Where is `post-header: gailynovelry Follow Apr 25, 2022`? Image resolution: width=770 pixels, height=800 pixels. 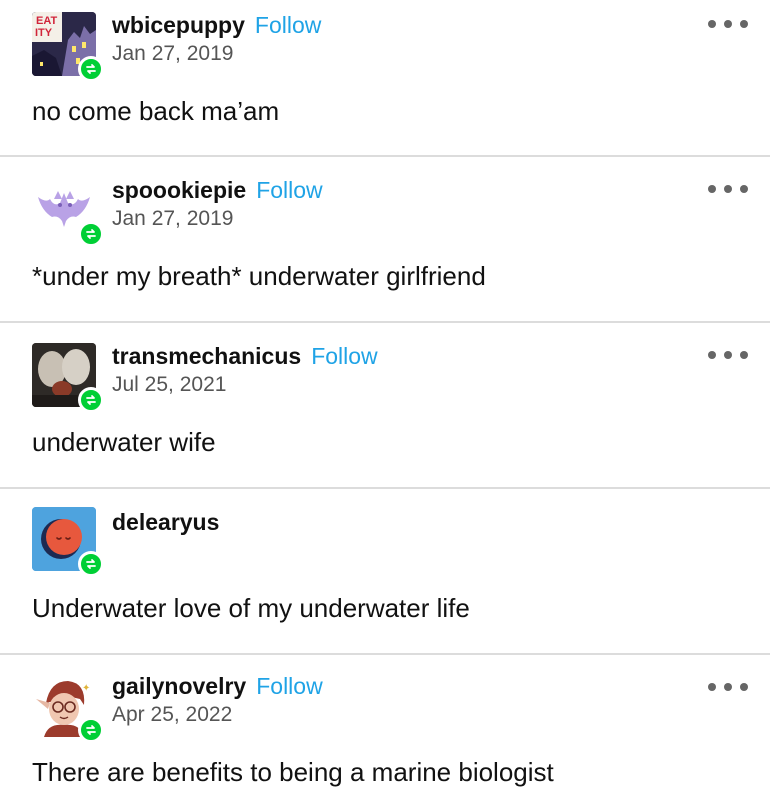 post-header: gailynovelry Follow Apr 25, 2022 is located at coordinates (217, 700).